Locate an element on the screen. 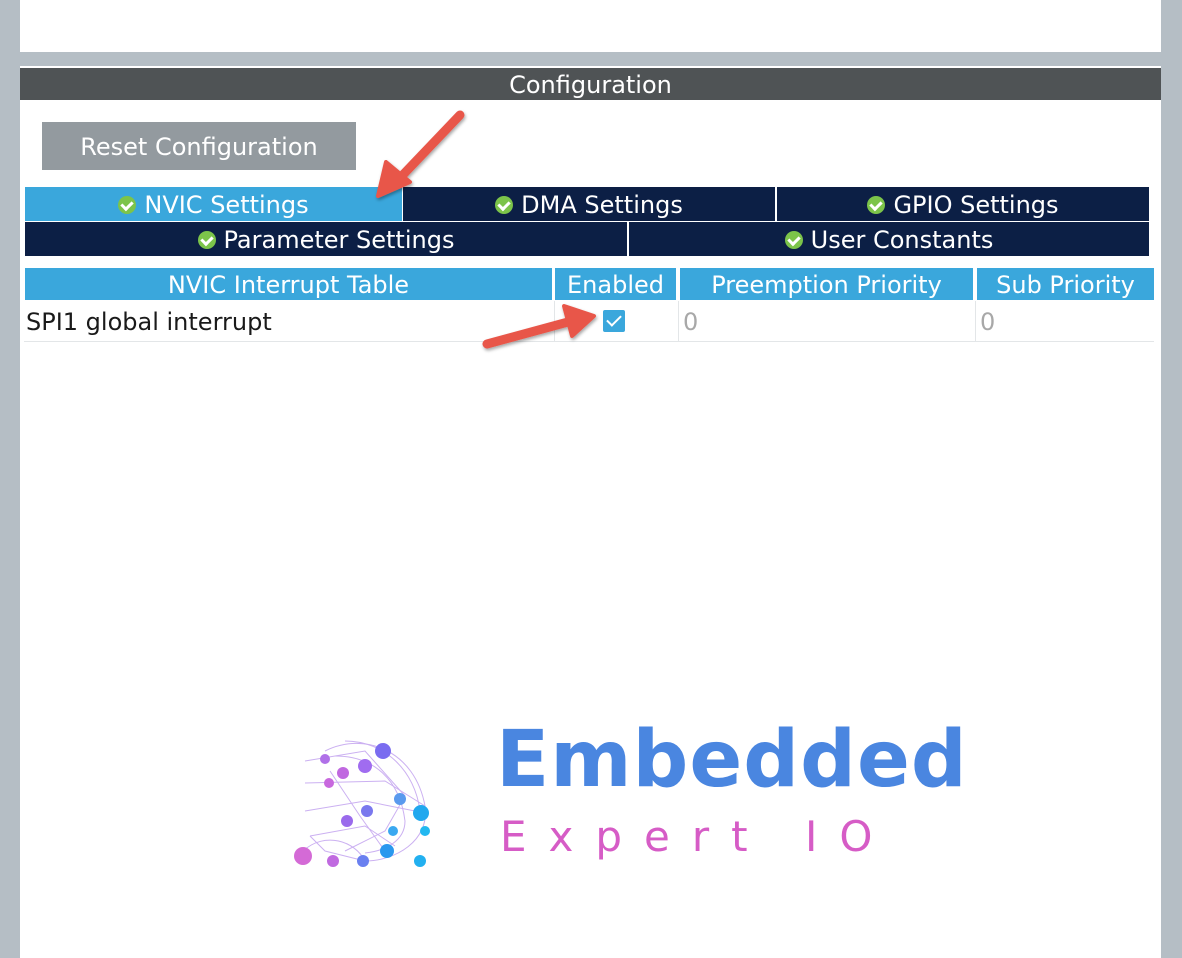 This screenshot has height=958, width=1182. tab-gpio-settings: GPIO Settings is located at coordinates (963, 204).